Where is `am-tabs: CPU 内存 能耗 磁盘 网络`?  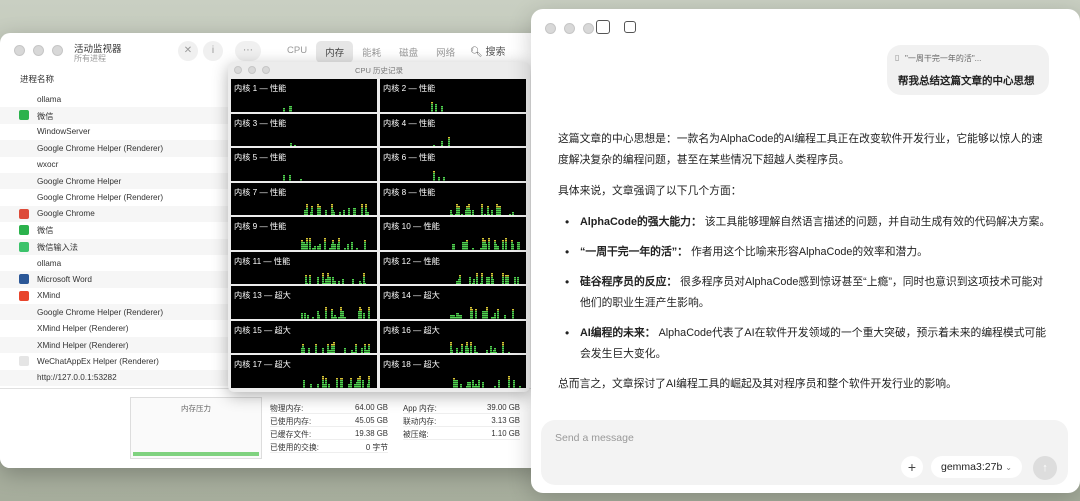 am-tabs: CPU 内存 能耗 磁盘 网络 is located at coordinates (371, 52).